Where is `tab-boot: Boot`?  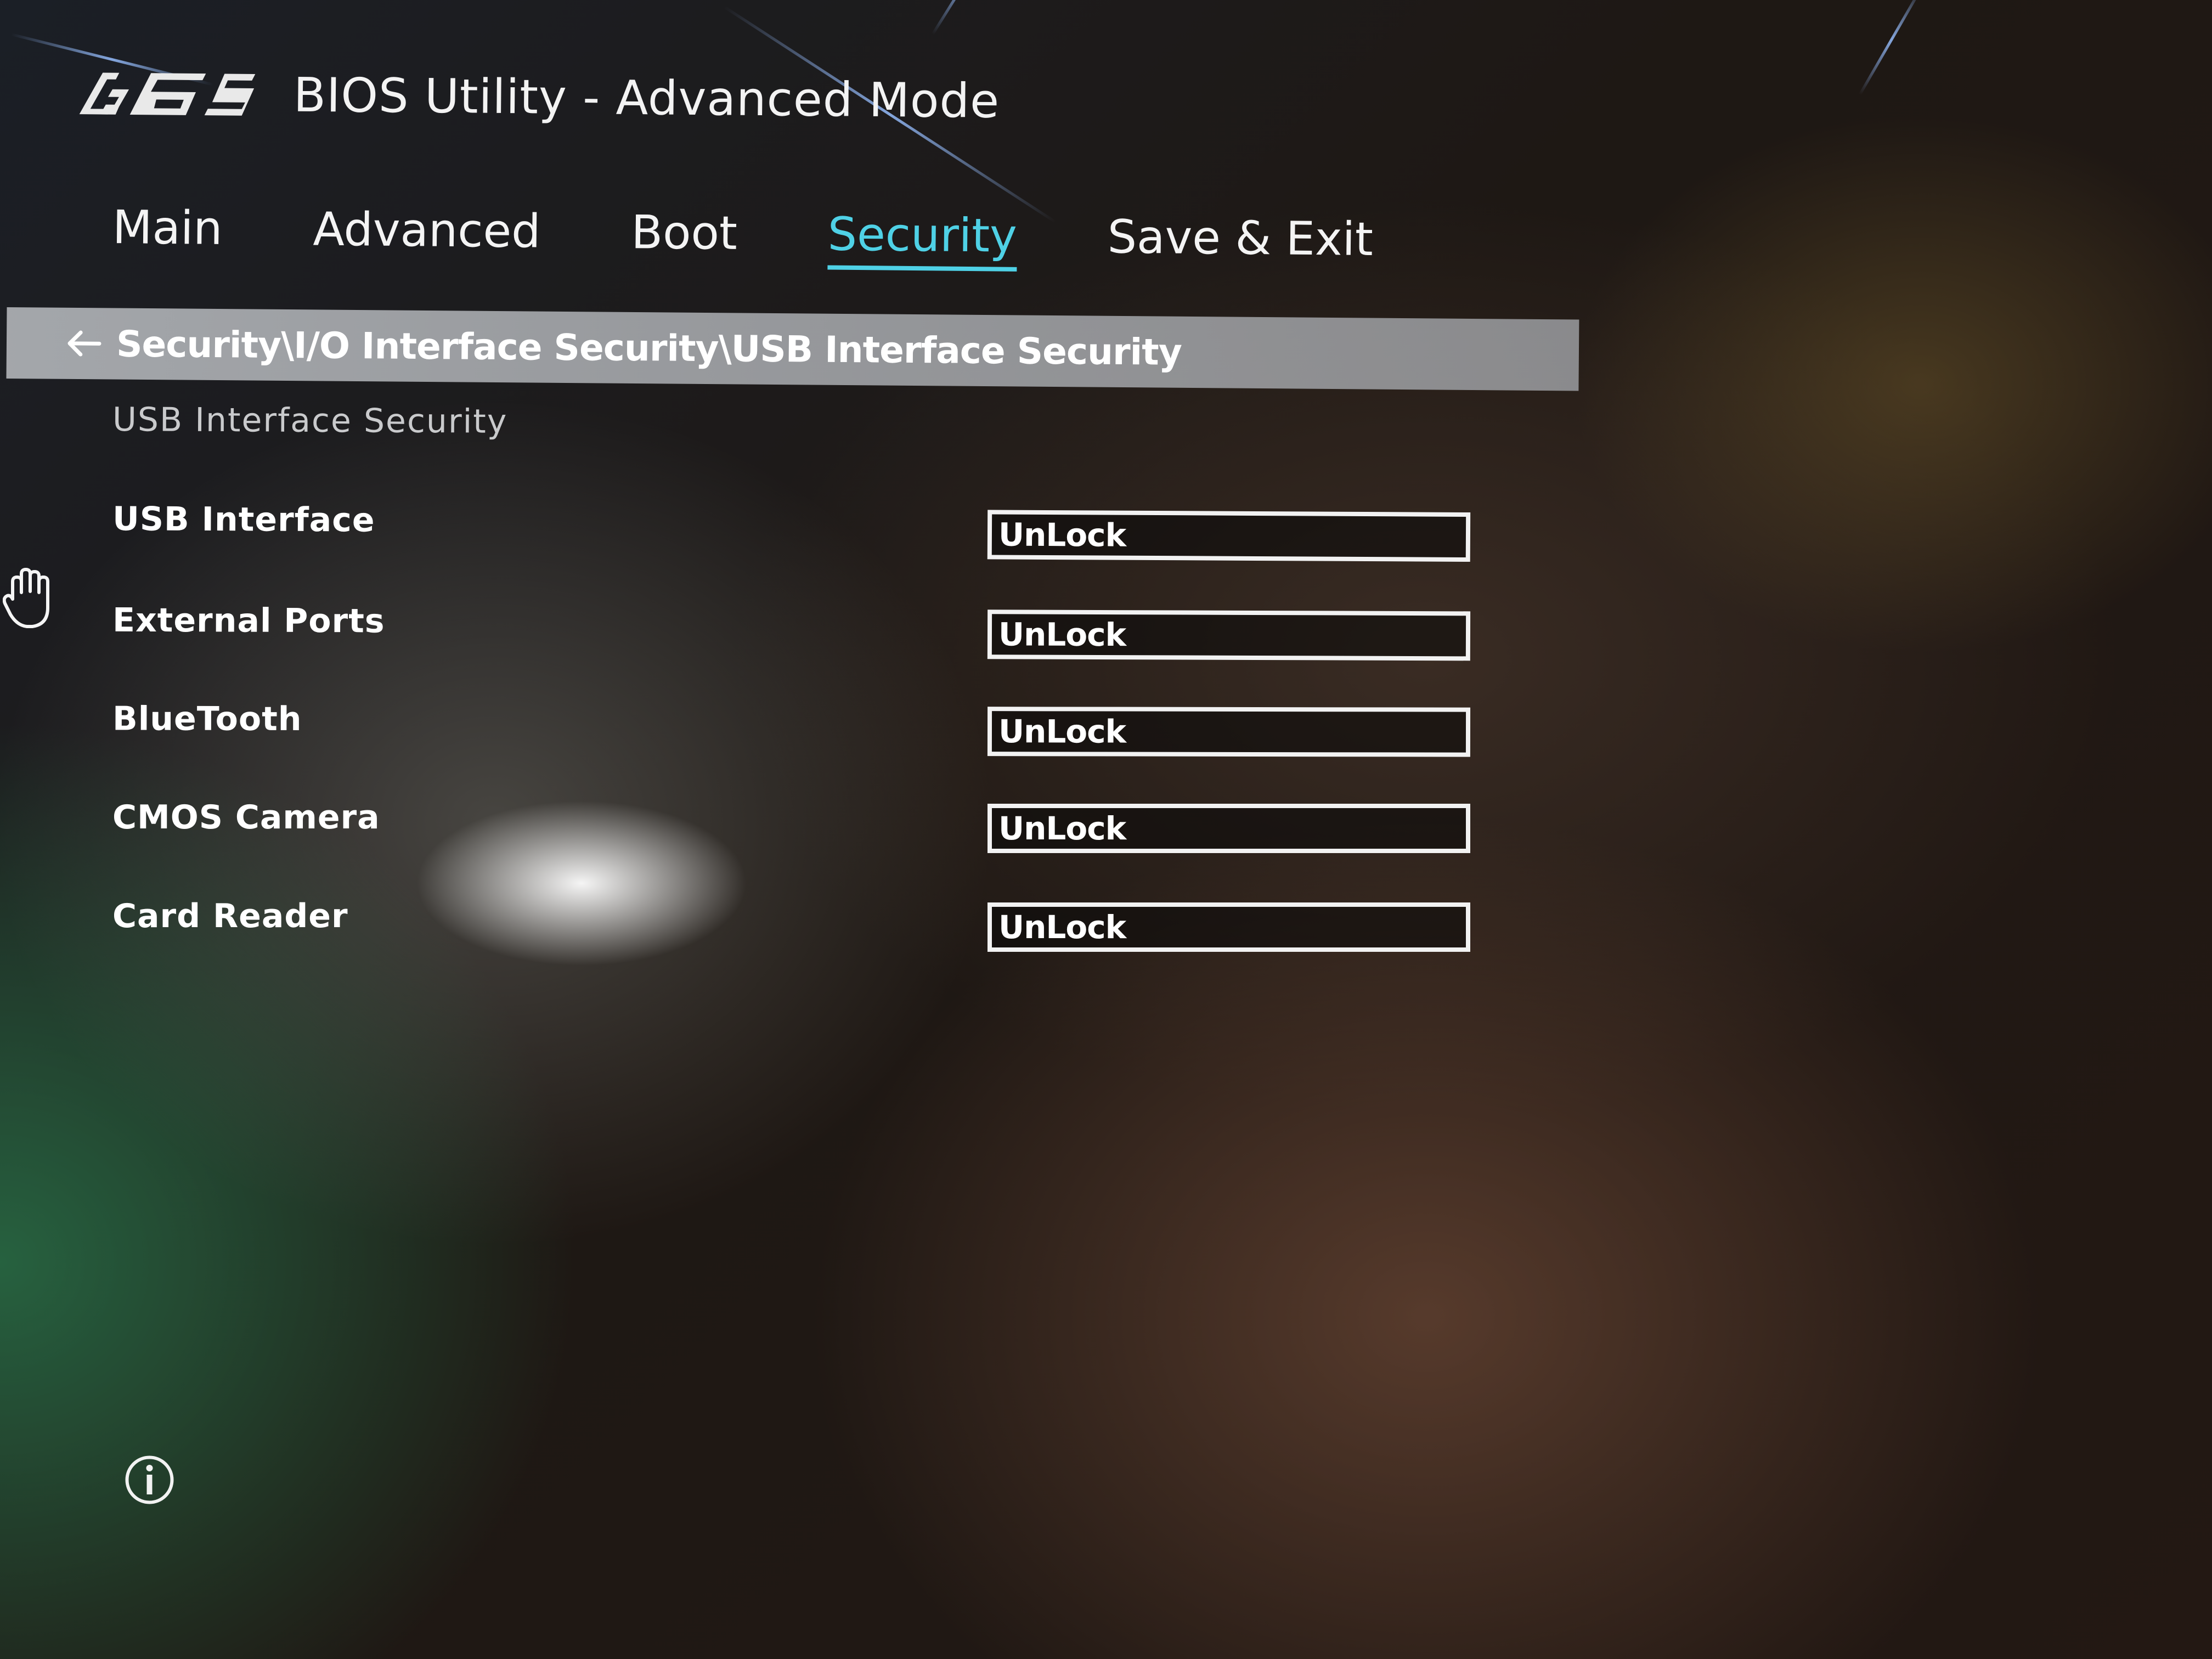 tab-boot: Boot is located at coordinates (684, 236).